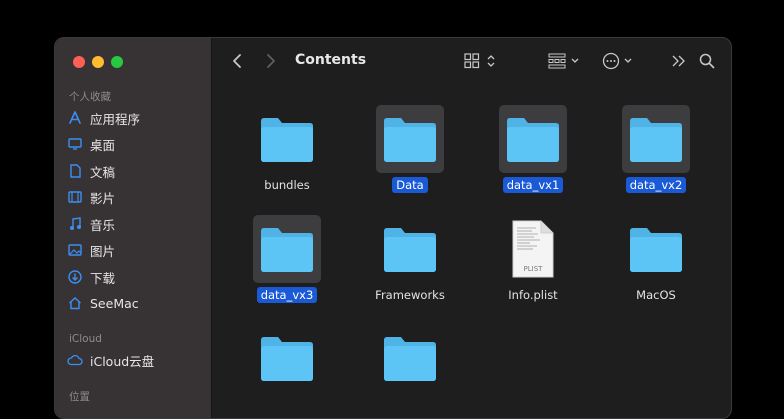 This screenshot has height=419, width=784. Describe the element at coordinates (287, 295) in the screenshot. I see `file-name: data_vx3` at that location.